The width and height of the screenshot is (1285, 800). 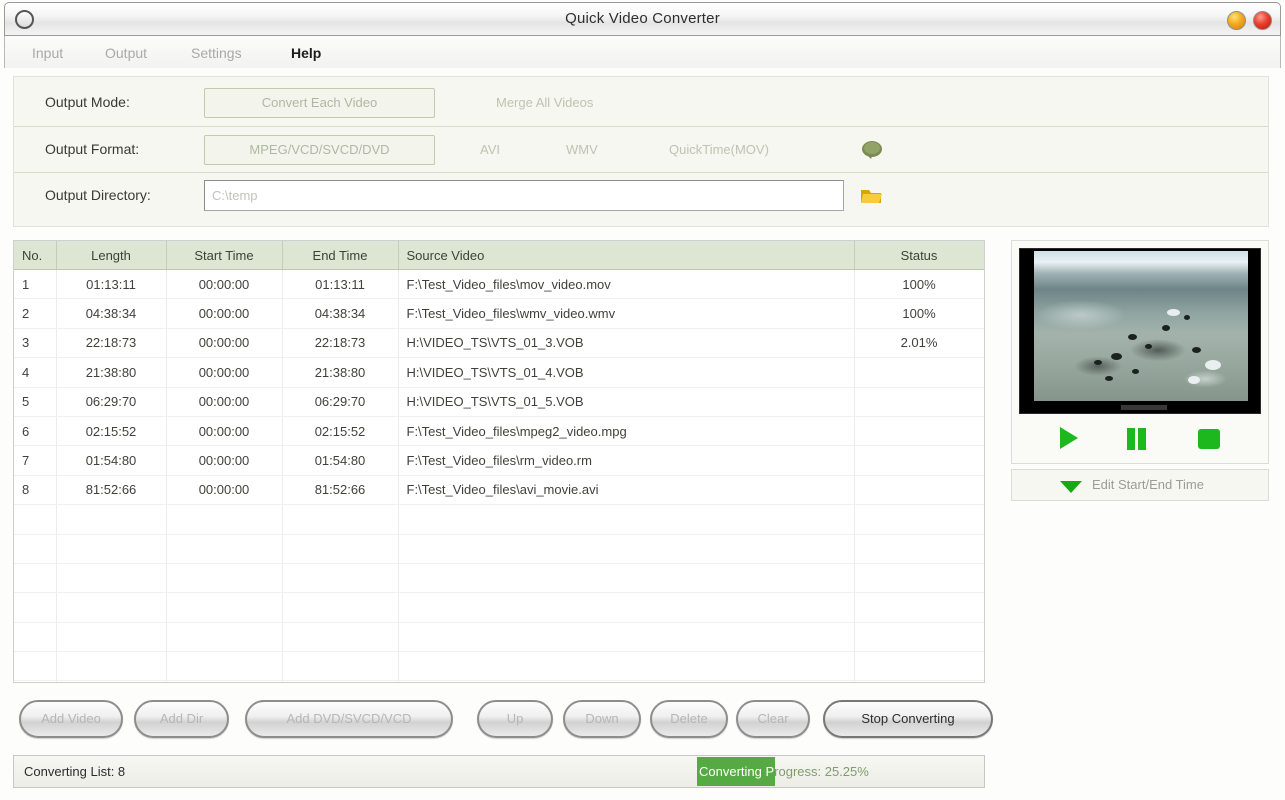 What do you see at coordinates (602, 719) in the screenshot?
I see `down-button: Down` at bounding box center [602, 719].